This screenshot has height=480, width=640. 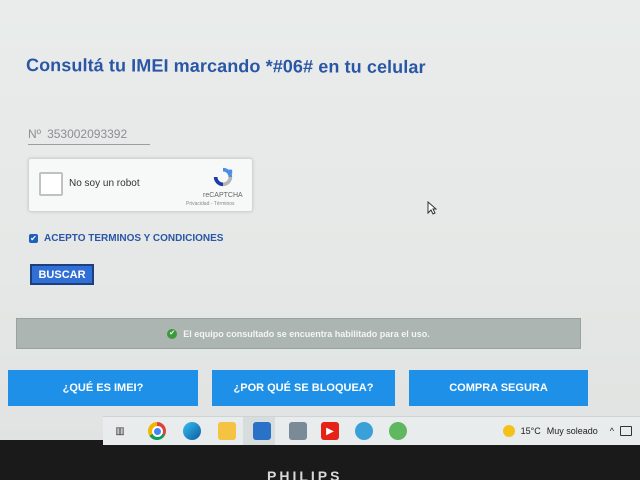 What do you see at coordinates (498, 388) in the screenshot?
I see `nav-button-safe-purchase: COMPRA SEGURA` at bounding box center [498, 388].